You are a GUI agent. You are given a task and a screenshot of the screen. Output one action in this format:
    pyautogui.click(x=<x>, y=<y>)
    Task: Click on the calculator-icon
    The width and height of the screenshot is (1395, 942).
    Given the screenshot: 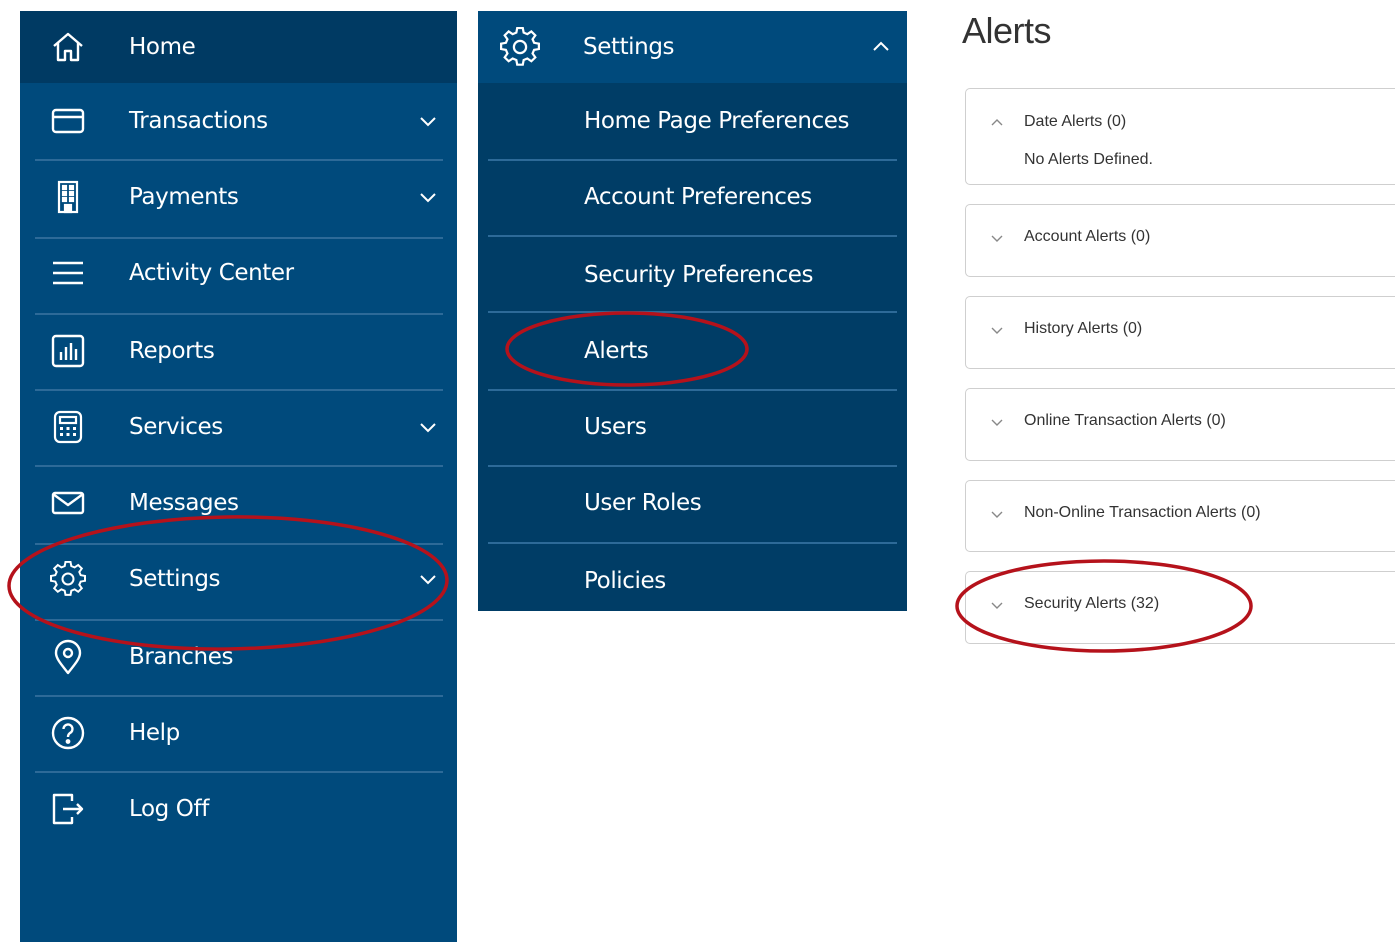 What is the action you would take?
    pyautogui.click(x=68, y=427)
    